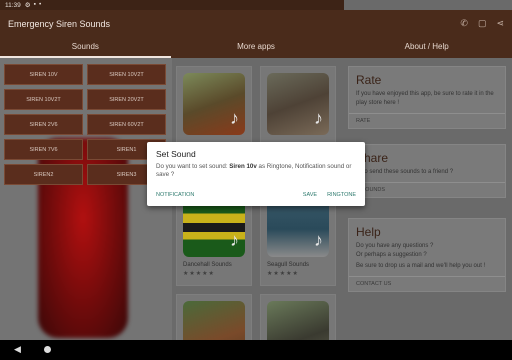  I want to click on rooster-thumbnail: ♪, so click(214, 104).